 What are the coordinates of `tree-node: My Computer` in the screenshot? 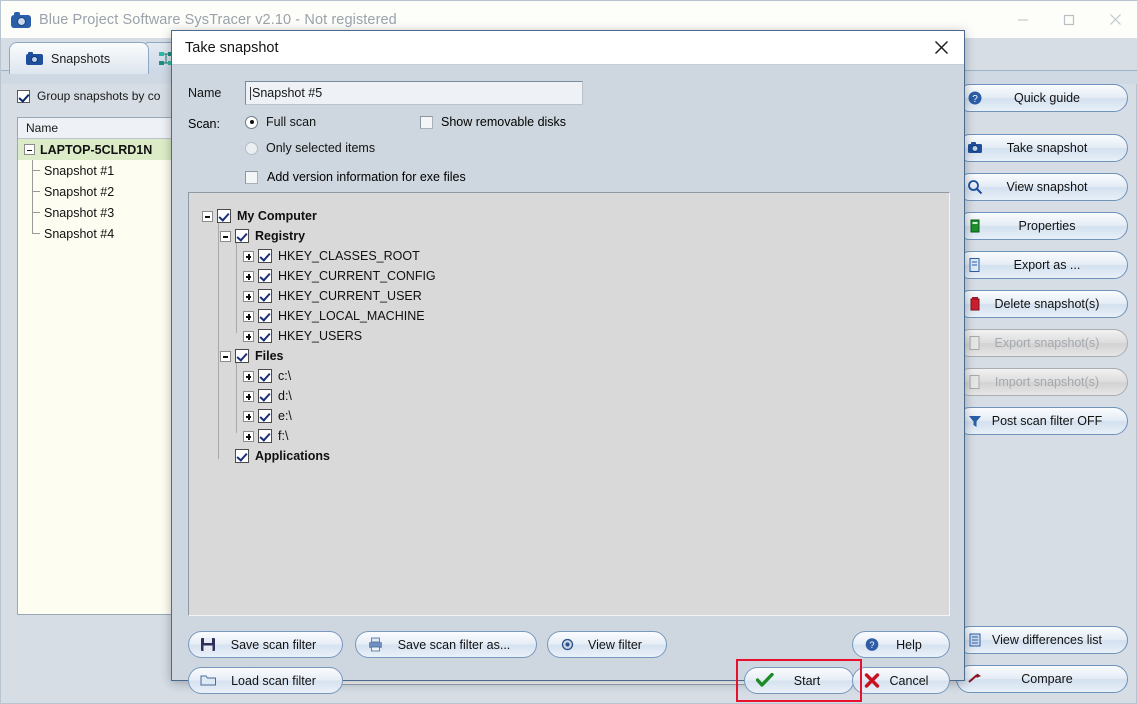 It's located at (575, 216).